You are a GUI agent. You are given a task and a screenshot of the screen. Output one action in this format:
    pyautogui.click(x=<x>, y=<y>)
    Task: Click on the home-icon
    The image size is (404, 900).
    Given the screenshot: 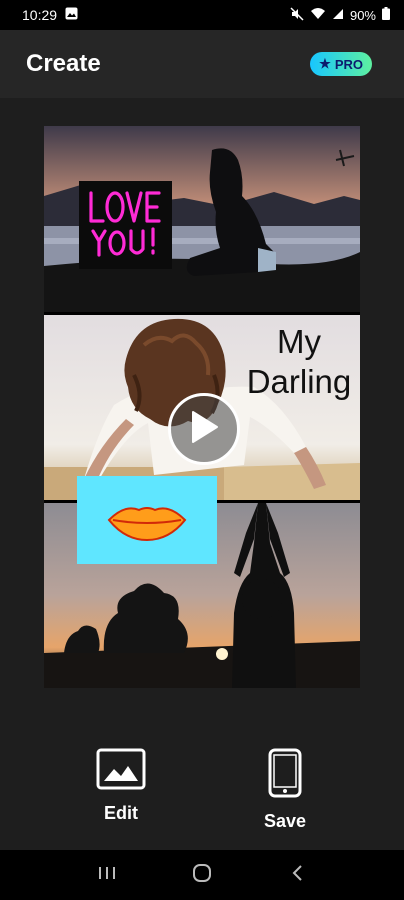 What is the action you would take?
    pyautogui.click(x=202, y=875)
    